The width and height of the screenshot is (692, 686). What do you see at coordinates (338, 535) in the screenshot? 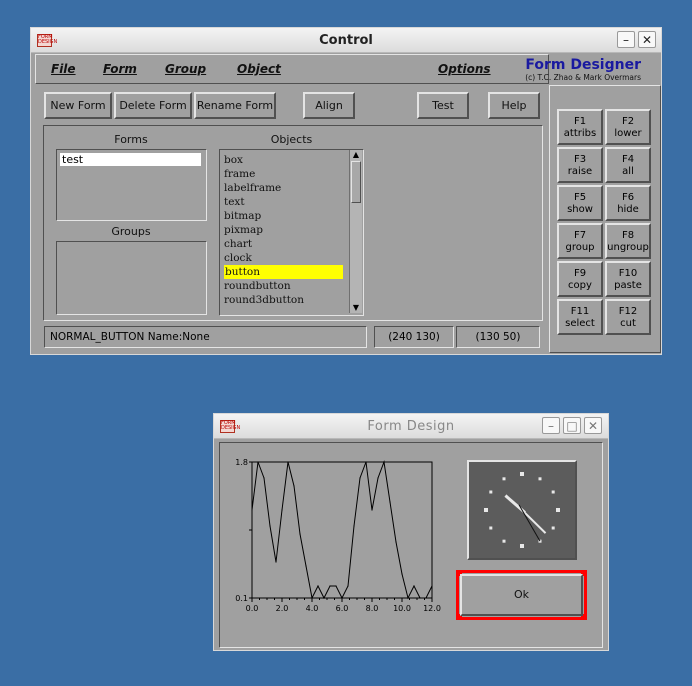
I see `chart: 0.0 2.0 4.0 6.0 8.0 10.0 12.0 1.8 0.1` at bounding box center [338, 535].